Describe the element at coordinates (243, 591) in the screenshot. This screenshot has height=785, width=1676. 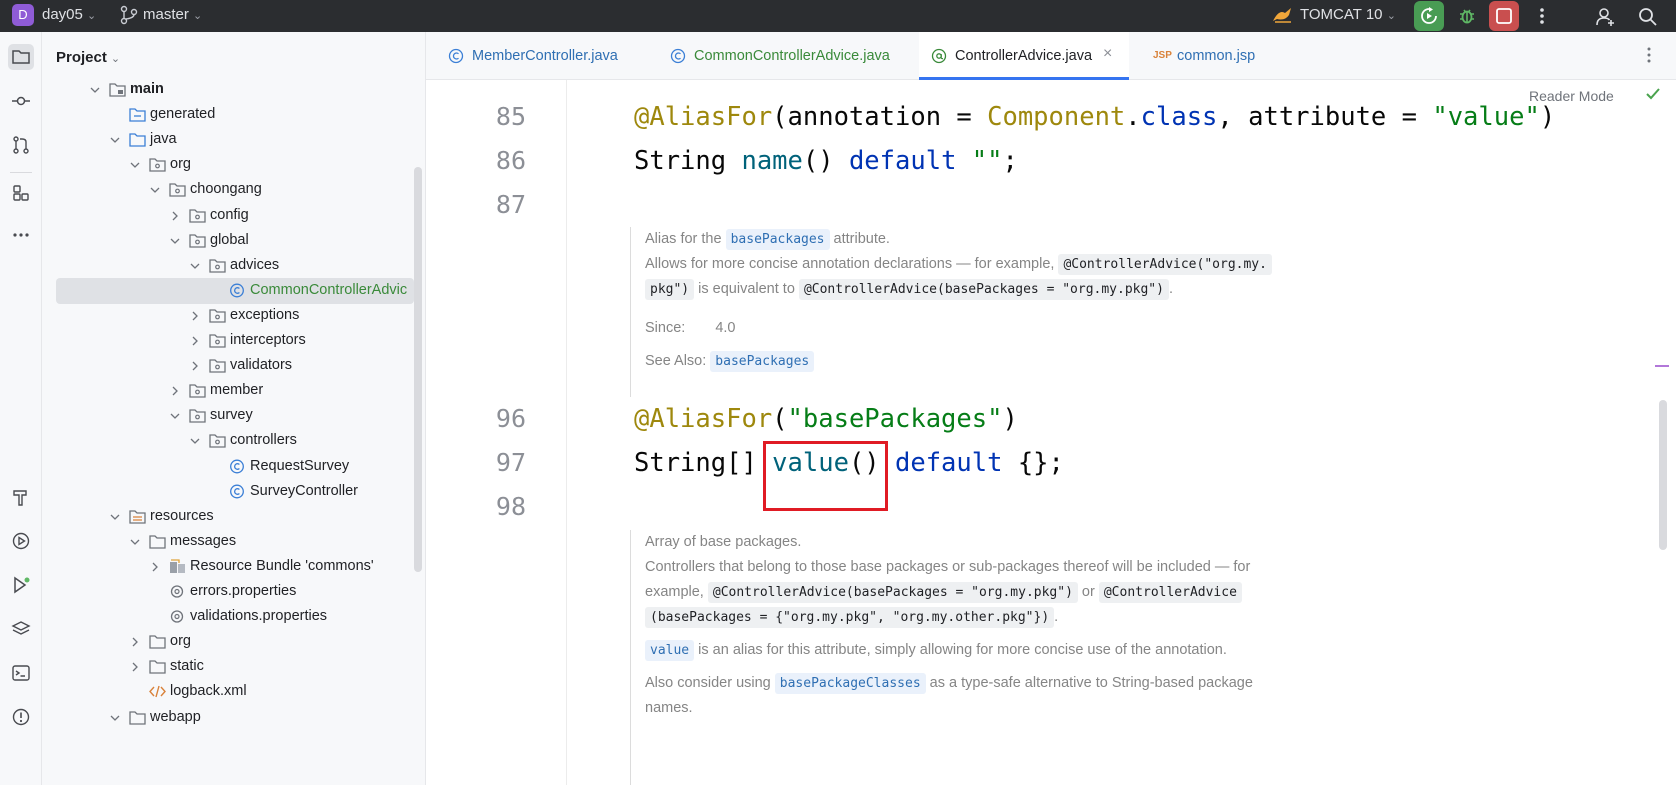
I see `tree-row-label: errors.properties` at that location.